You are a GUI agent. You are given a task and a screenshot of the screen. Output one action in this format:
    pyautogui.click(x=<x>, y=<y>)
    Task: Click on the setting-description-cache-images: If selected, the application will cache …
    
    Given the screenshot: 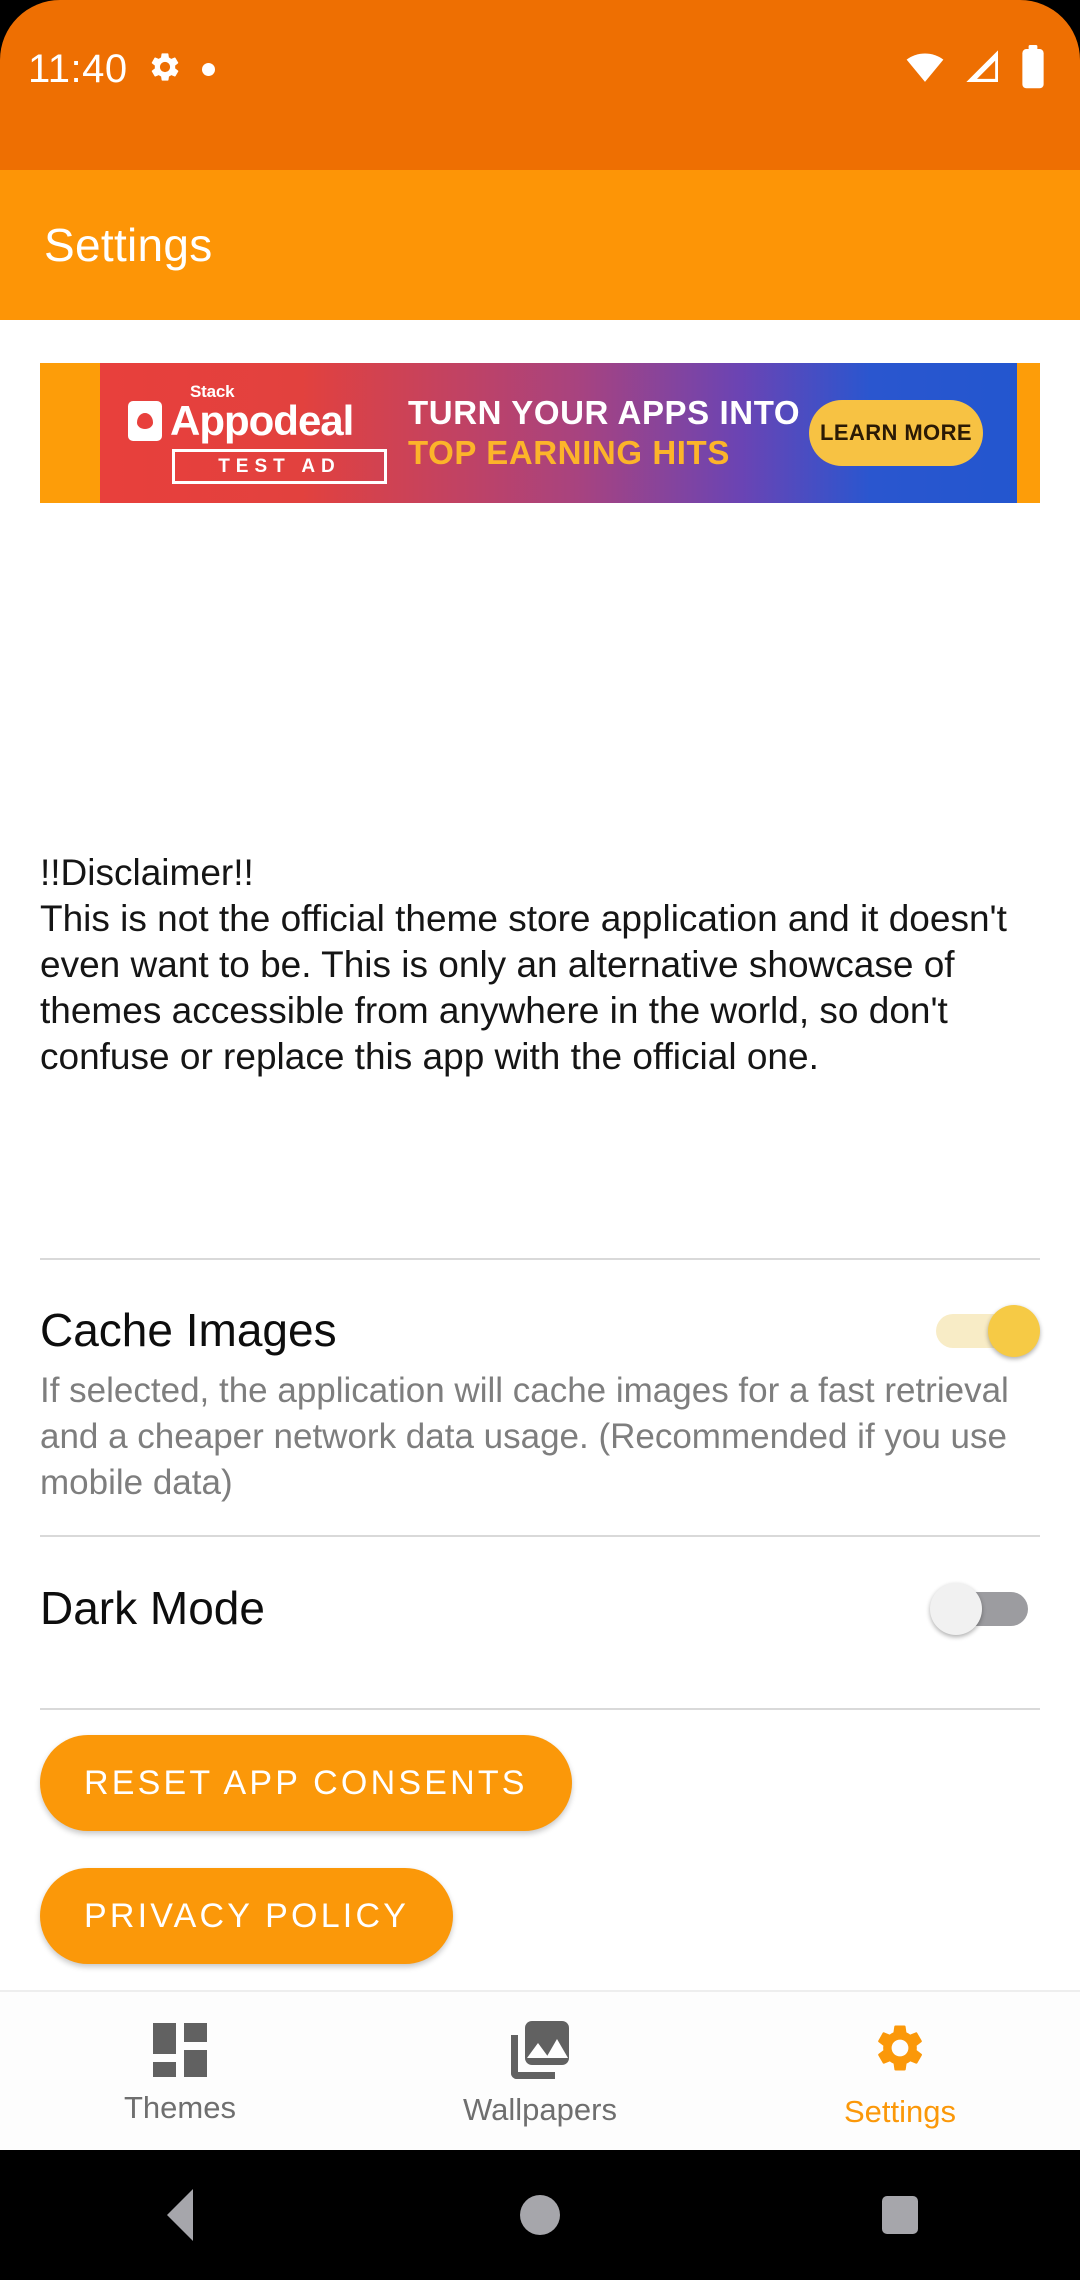 What is the action you would take?
    pyautogui.click(x=524, y=1436)
    